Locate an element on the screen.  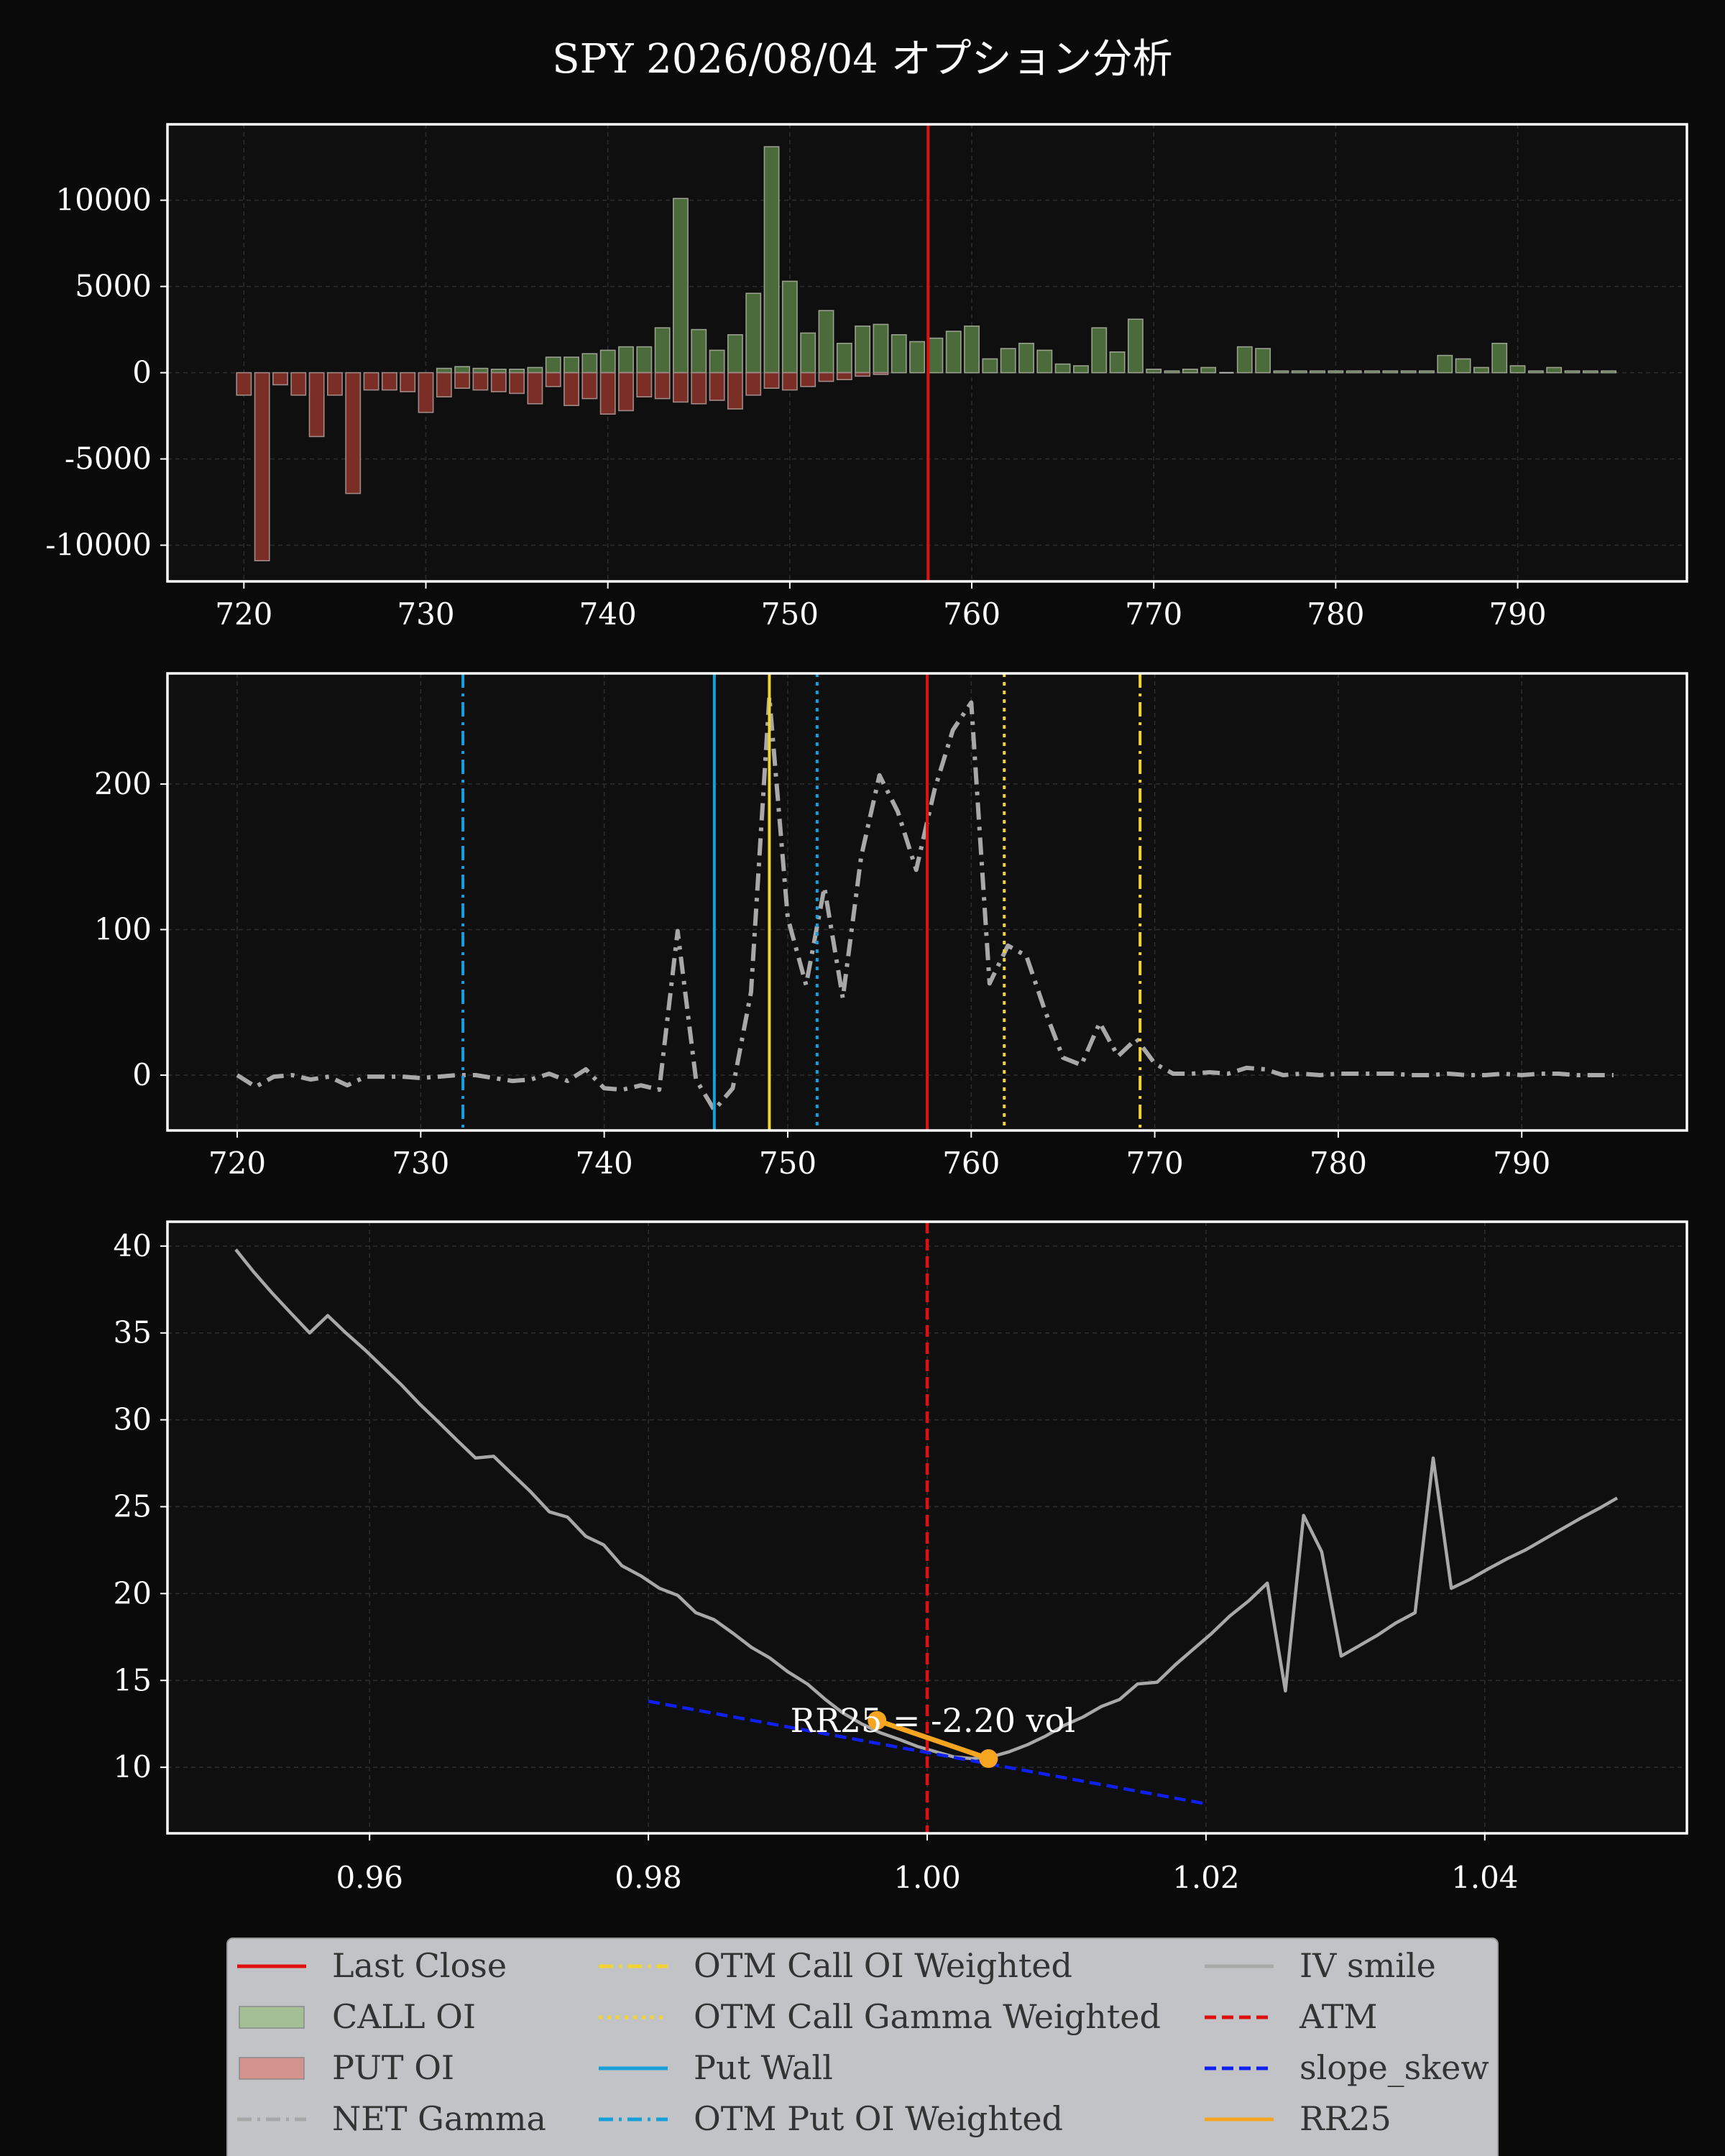
oi-y-tick-label: 0 is located at coordinates (142, 372).